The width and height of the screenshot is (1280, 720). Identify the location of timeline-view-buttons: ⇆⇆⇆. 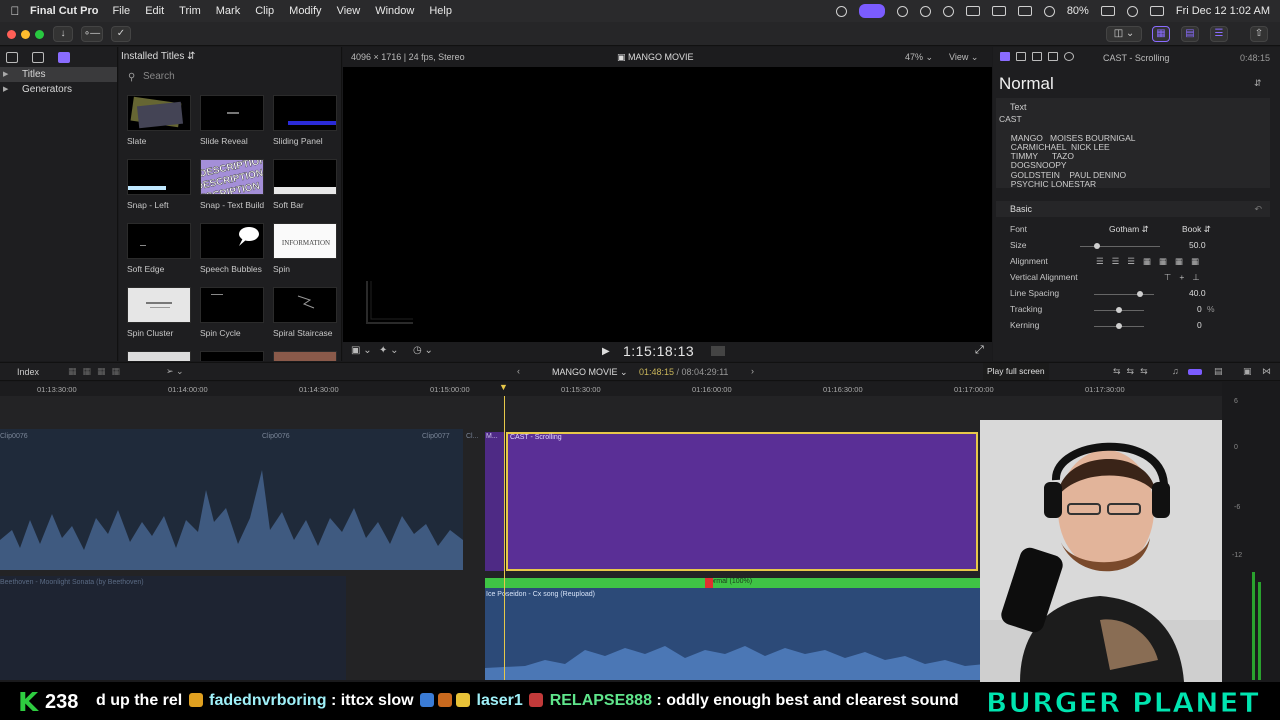
(1133, 371).